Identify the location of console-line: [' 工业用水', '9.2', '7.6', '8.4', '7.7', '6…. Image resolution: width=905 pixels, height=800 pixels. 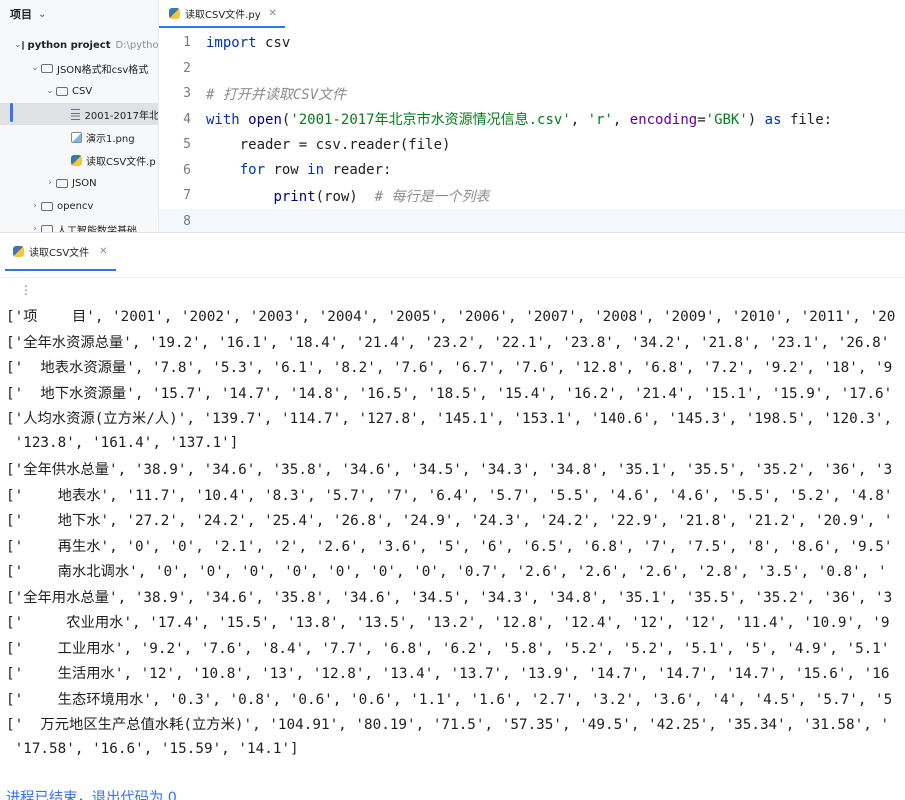
(448, 648).